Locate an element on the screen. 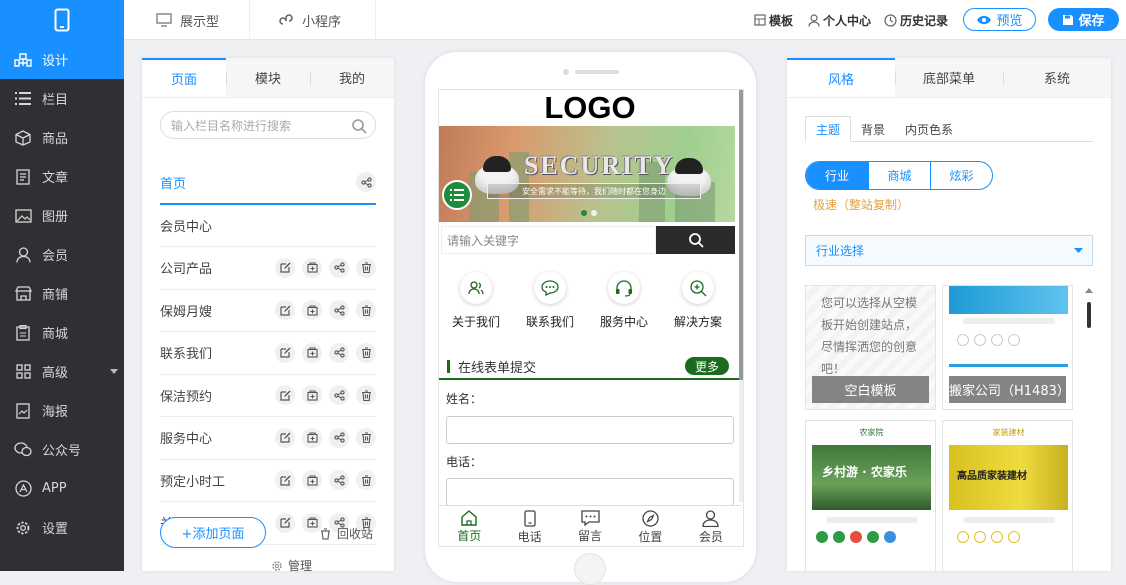  template-scroll-thumb is located at coordinates (1089, 315).